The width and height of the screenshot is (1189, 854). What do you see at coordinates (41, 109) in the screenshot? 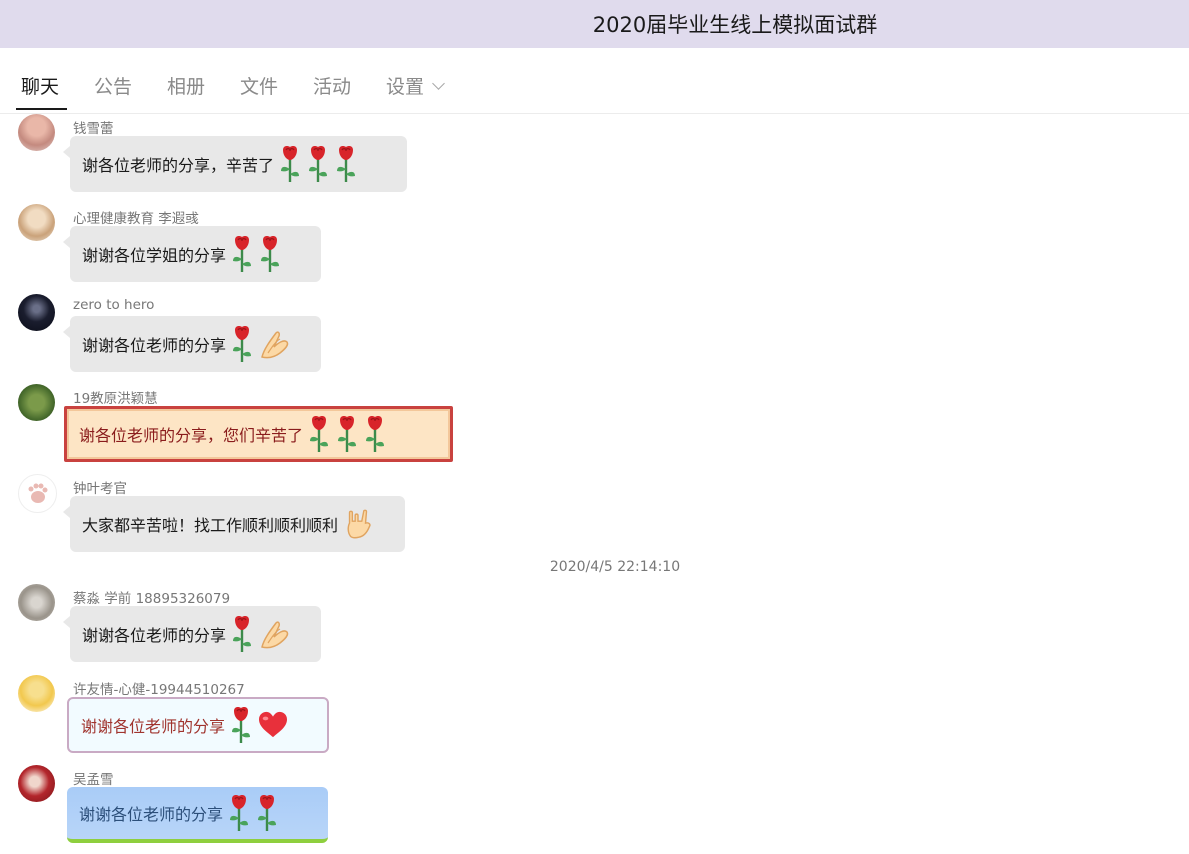
I see `active-tab-indicator` at bounding box center [41, 109].